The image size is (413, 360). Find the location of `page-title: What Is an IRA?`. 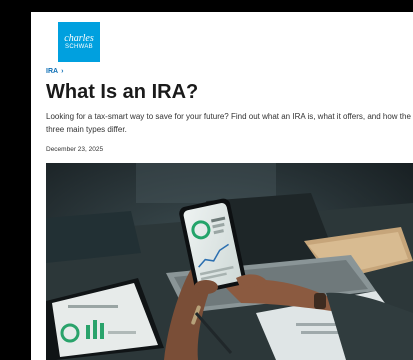

page-title: What Is an IRA? is located at coordinates (122, 92).